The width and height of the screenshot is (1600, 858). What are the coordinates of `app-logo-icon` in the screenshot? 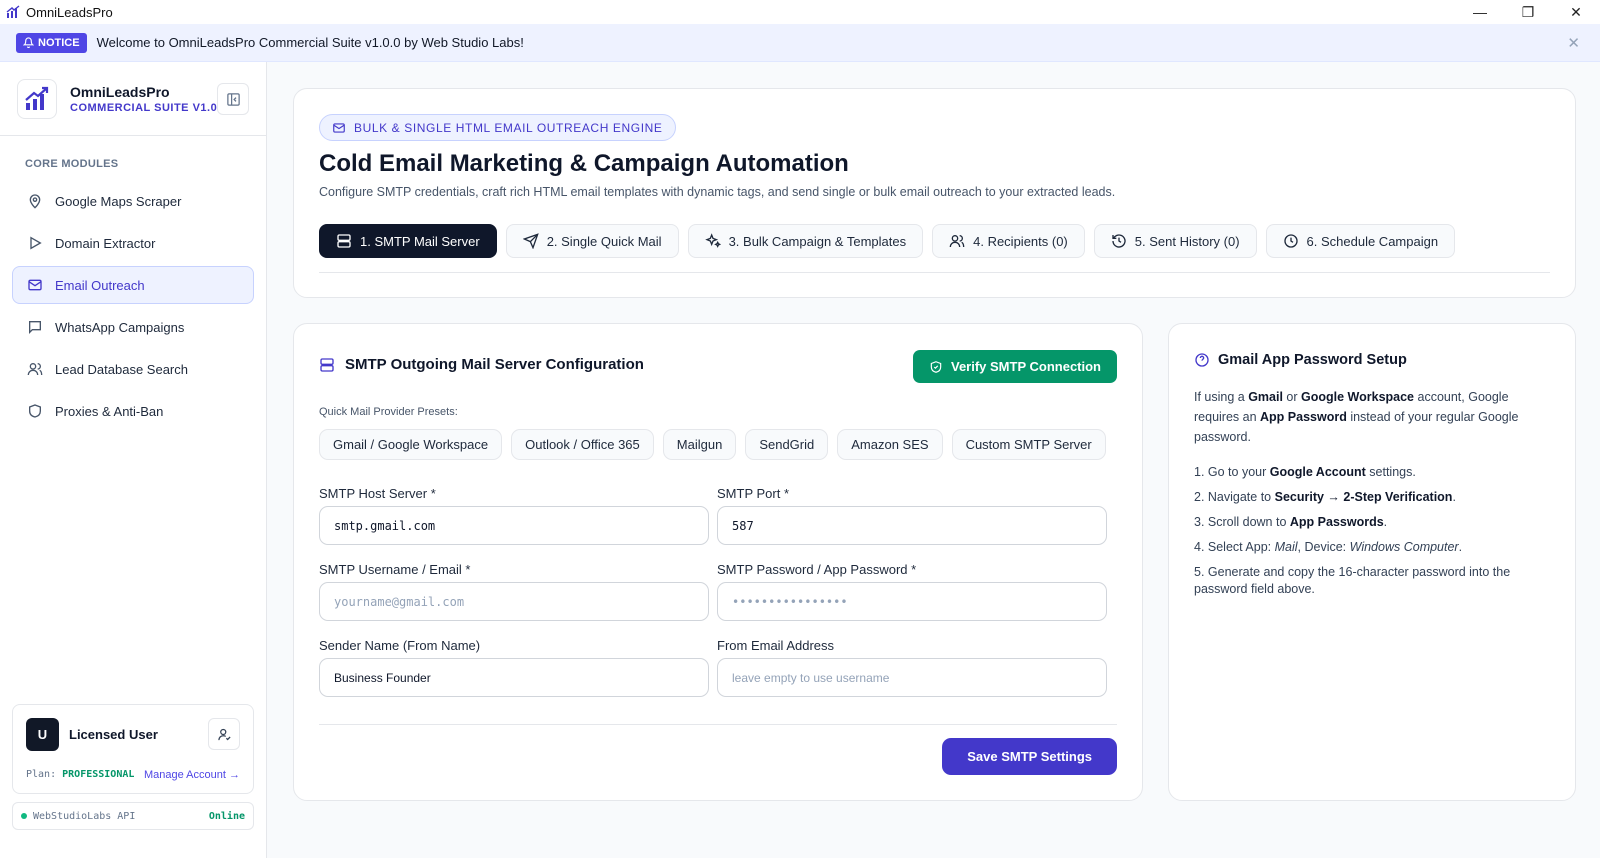 It's located at (13, 11).